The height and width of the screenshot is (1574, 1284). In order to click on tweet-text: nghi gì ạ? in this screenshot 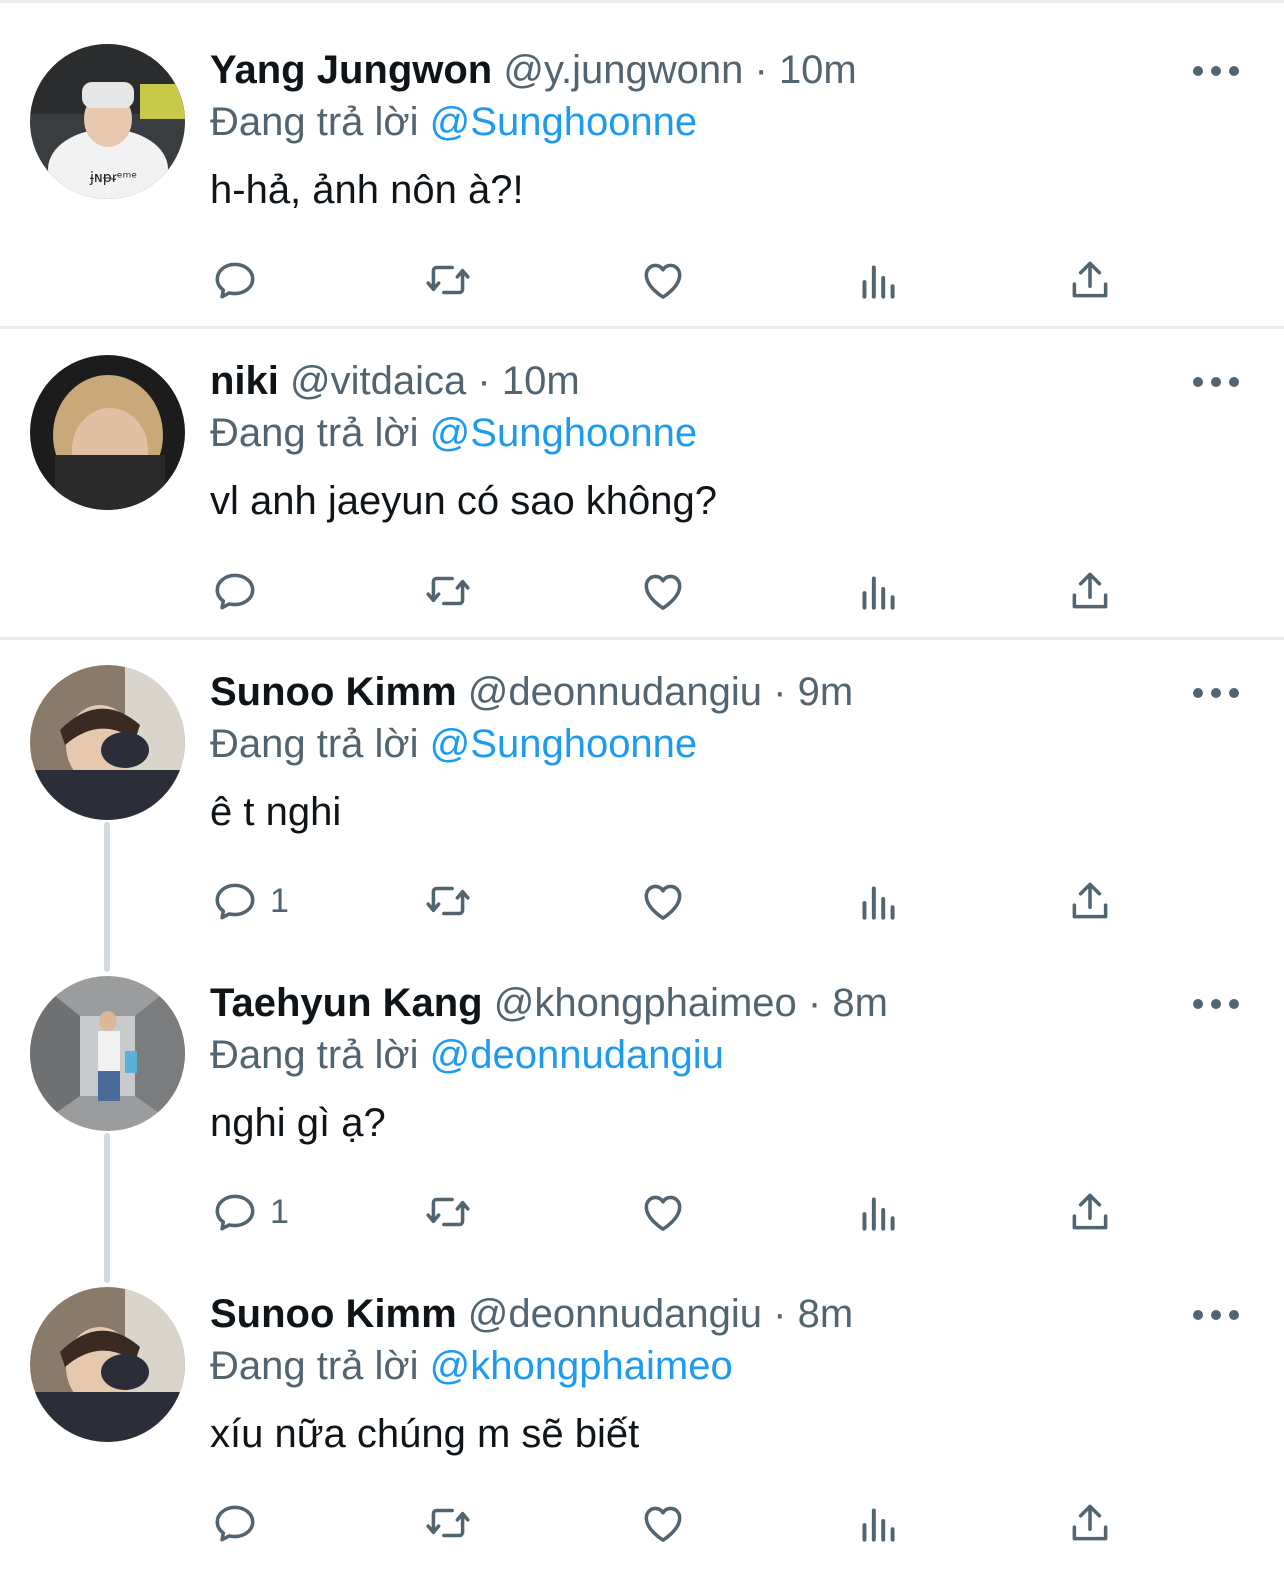, I will do `click(298, 1123)`.